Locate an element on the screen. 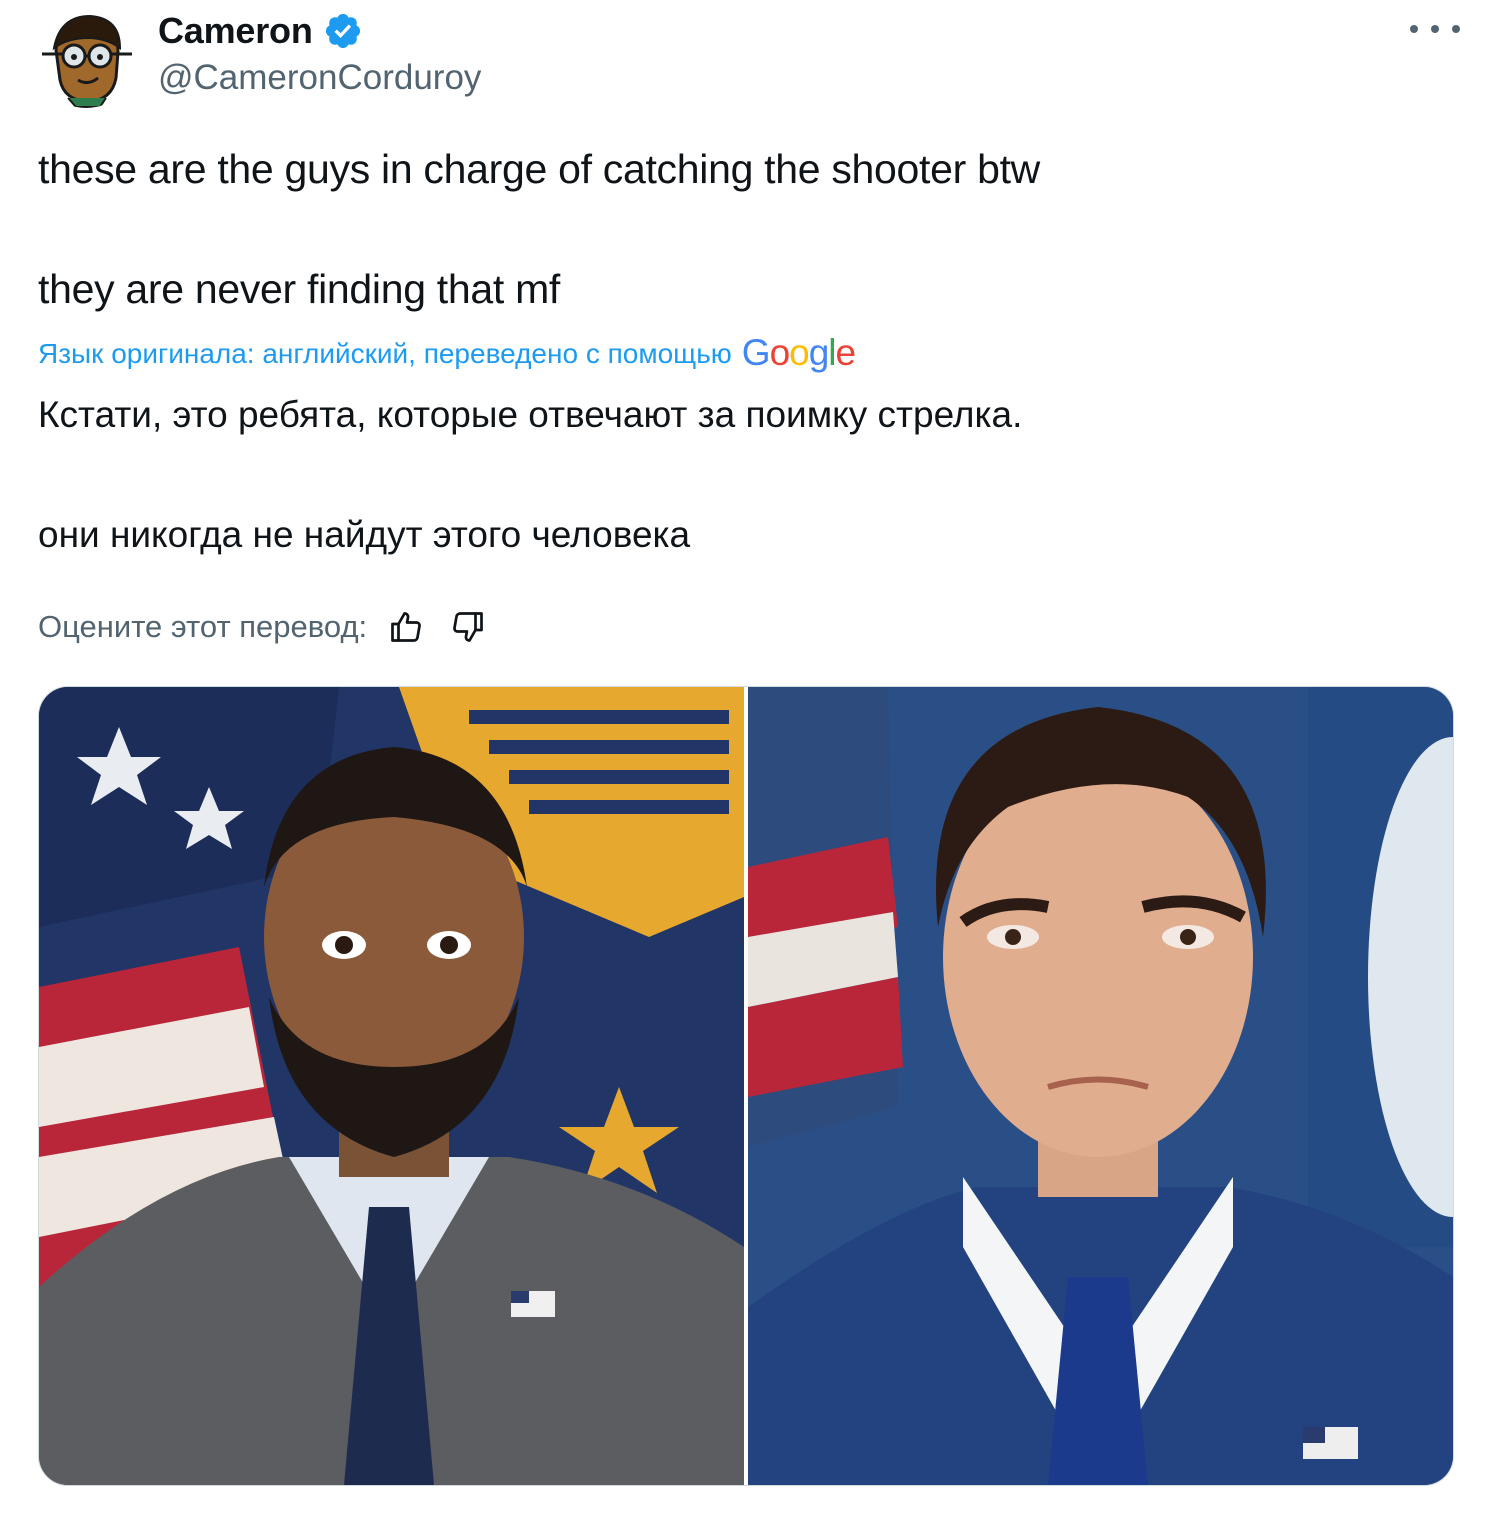 This screenshot has height=1527, width=1500. cartoon-avatar-icon is located at coordinates (86, 58).